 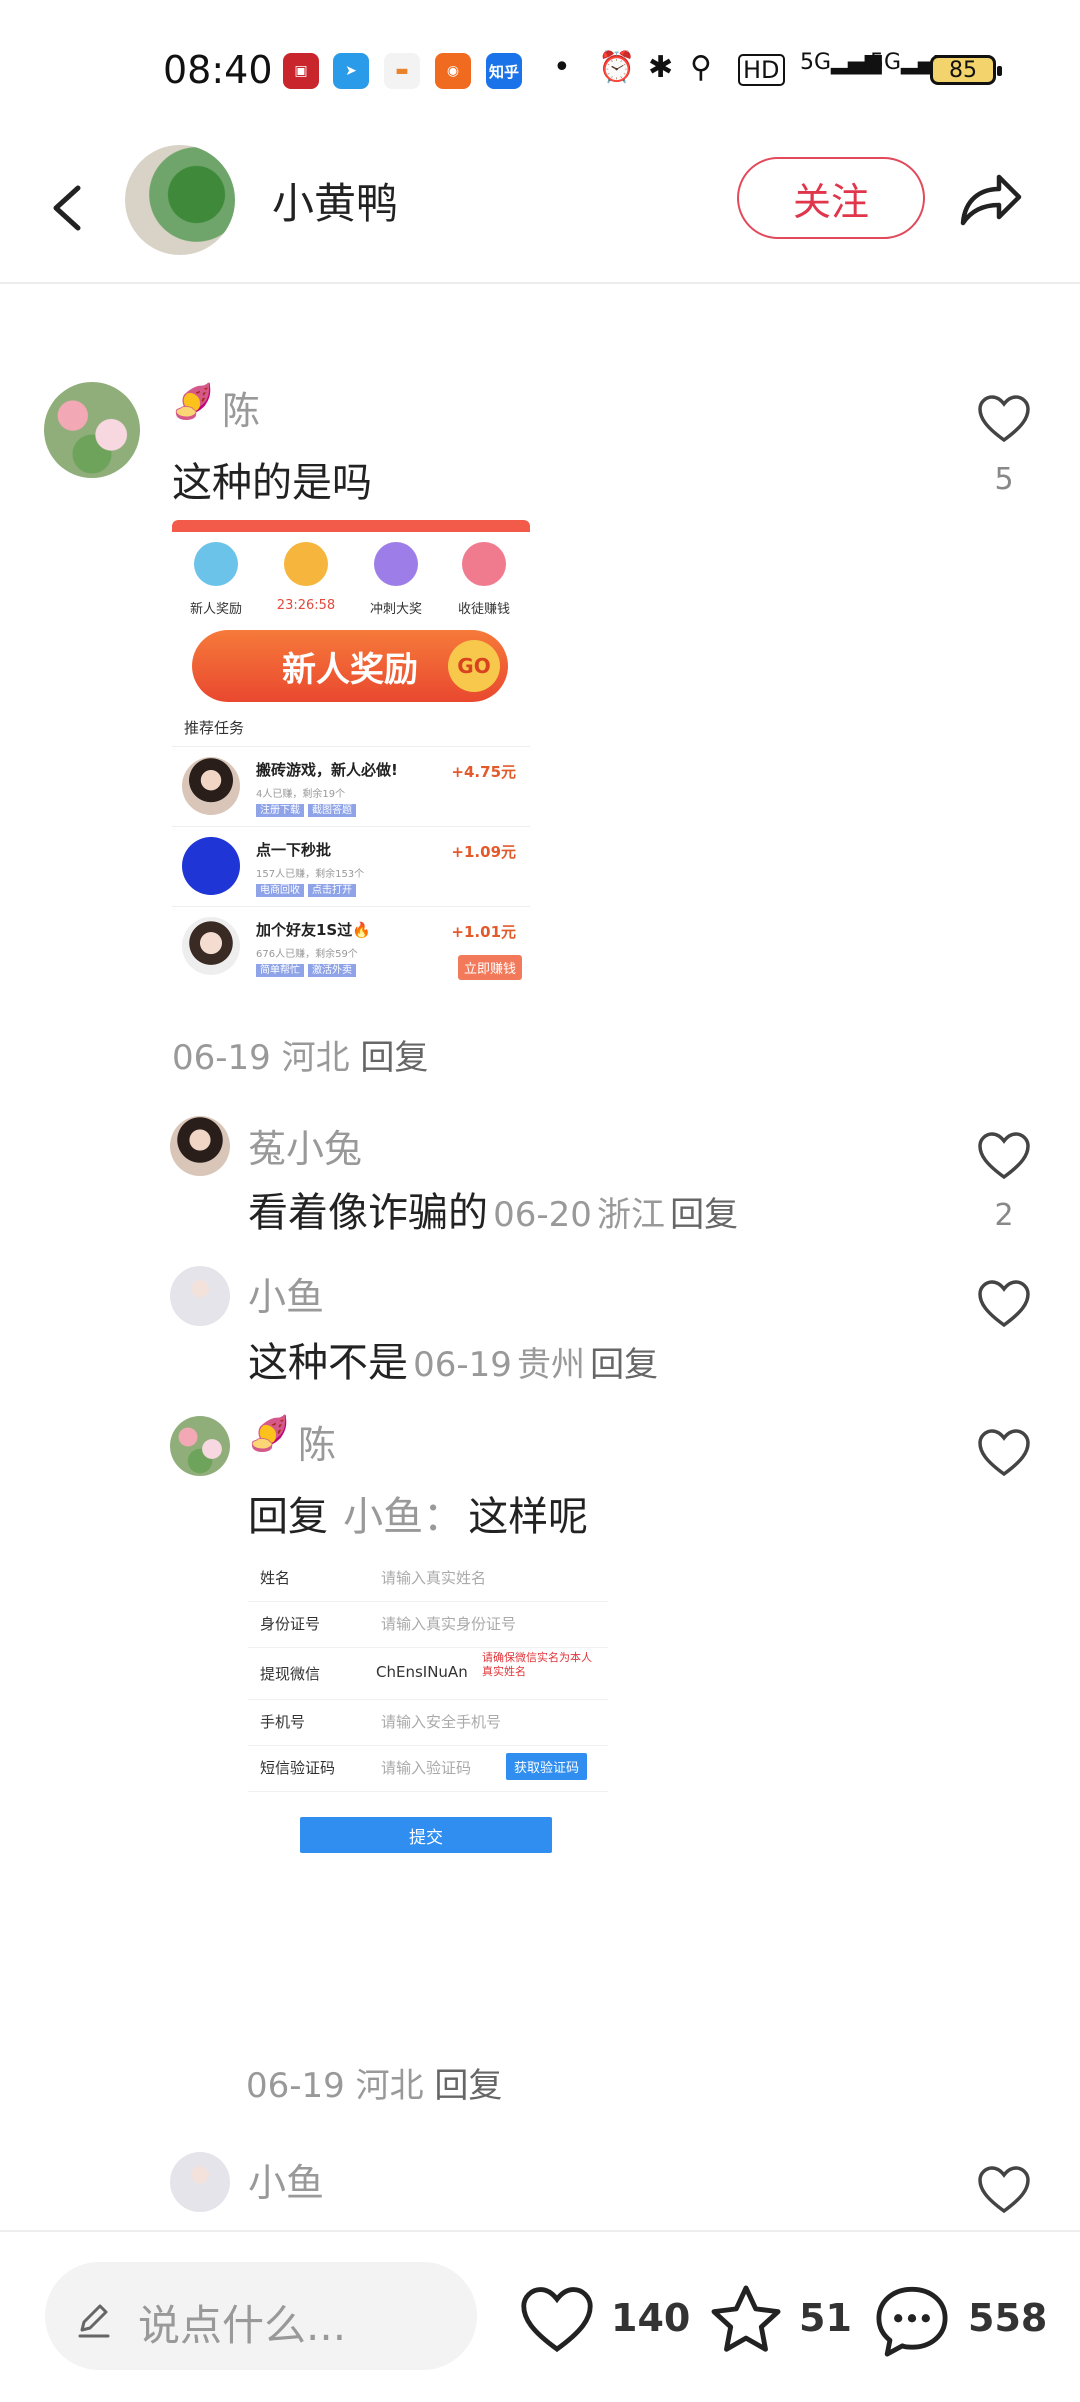 I want to click on tag: 激活外卖, so click(x=332, y=970).